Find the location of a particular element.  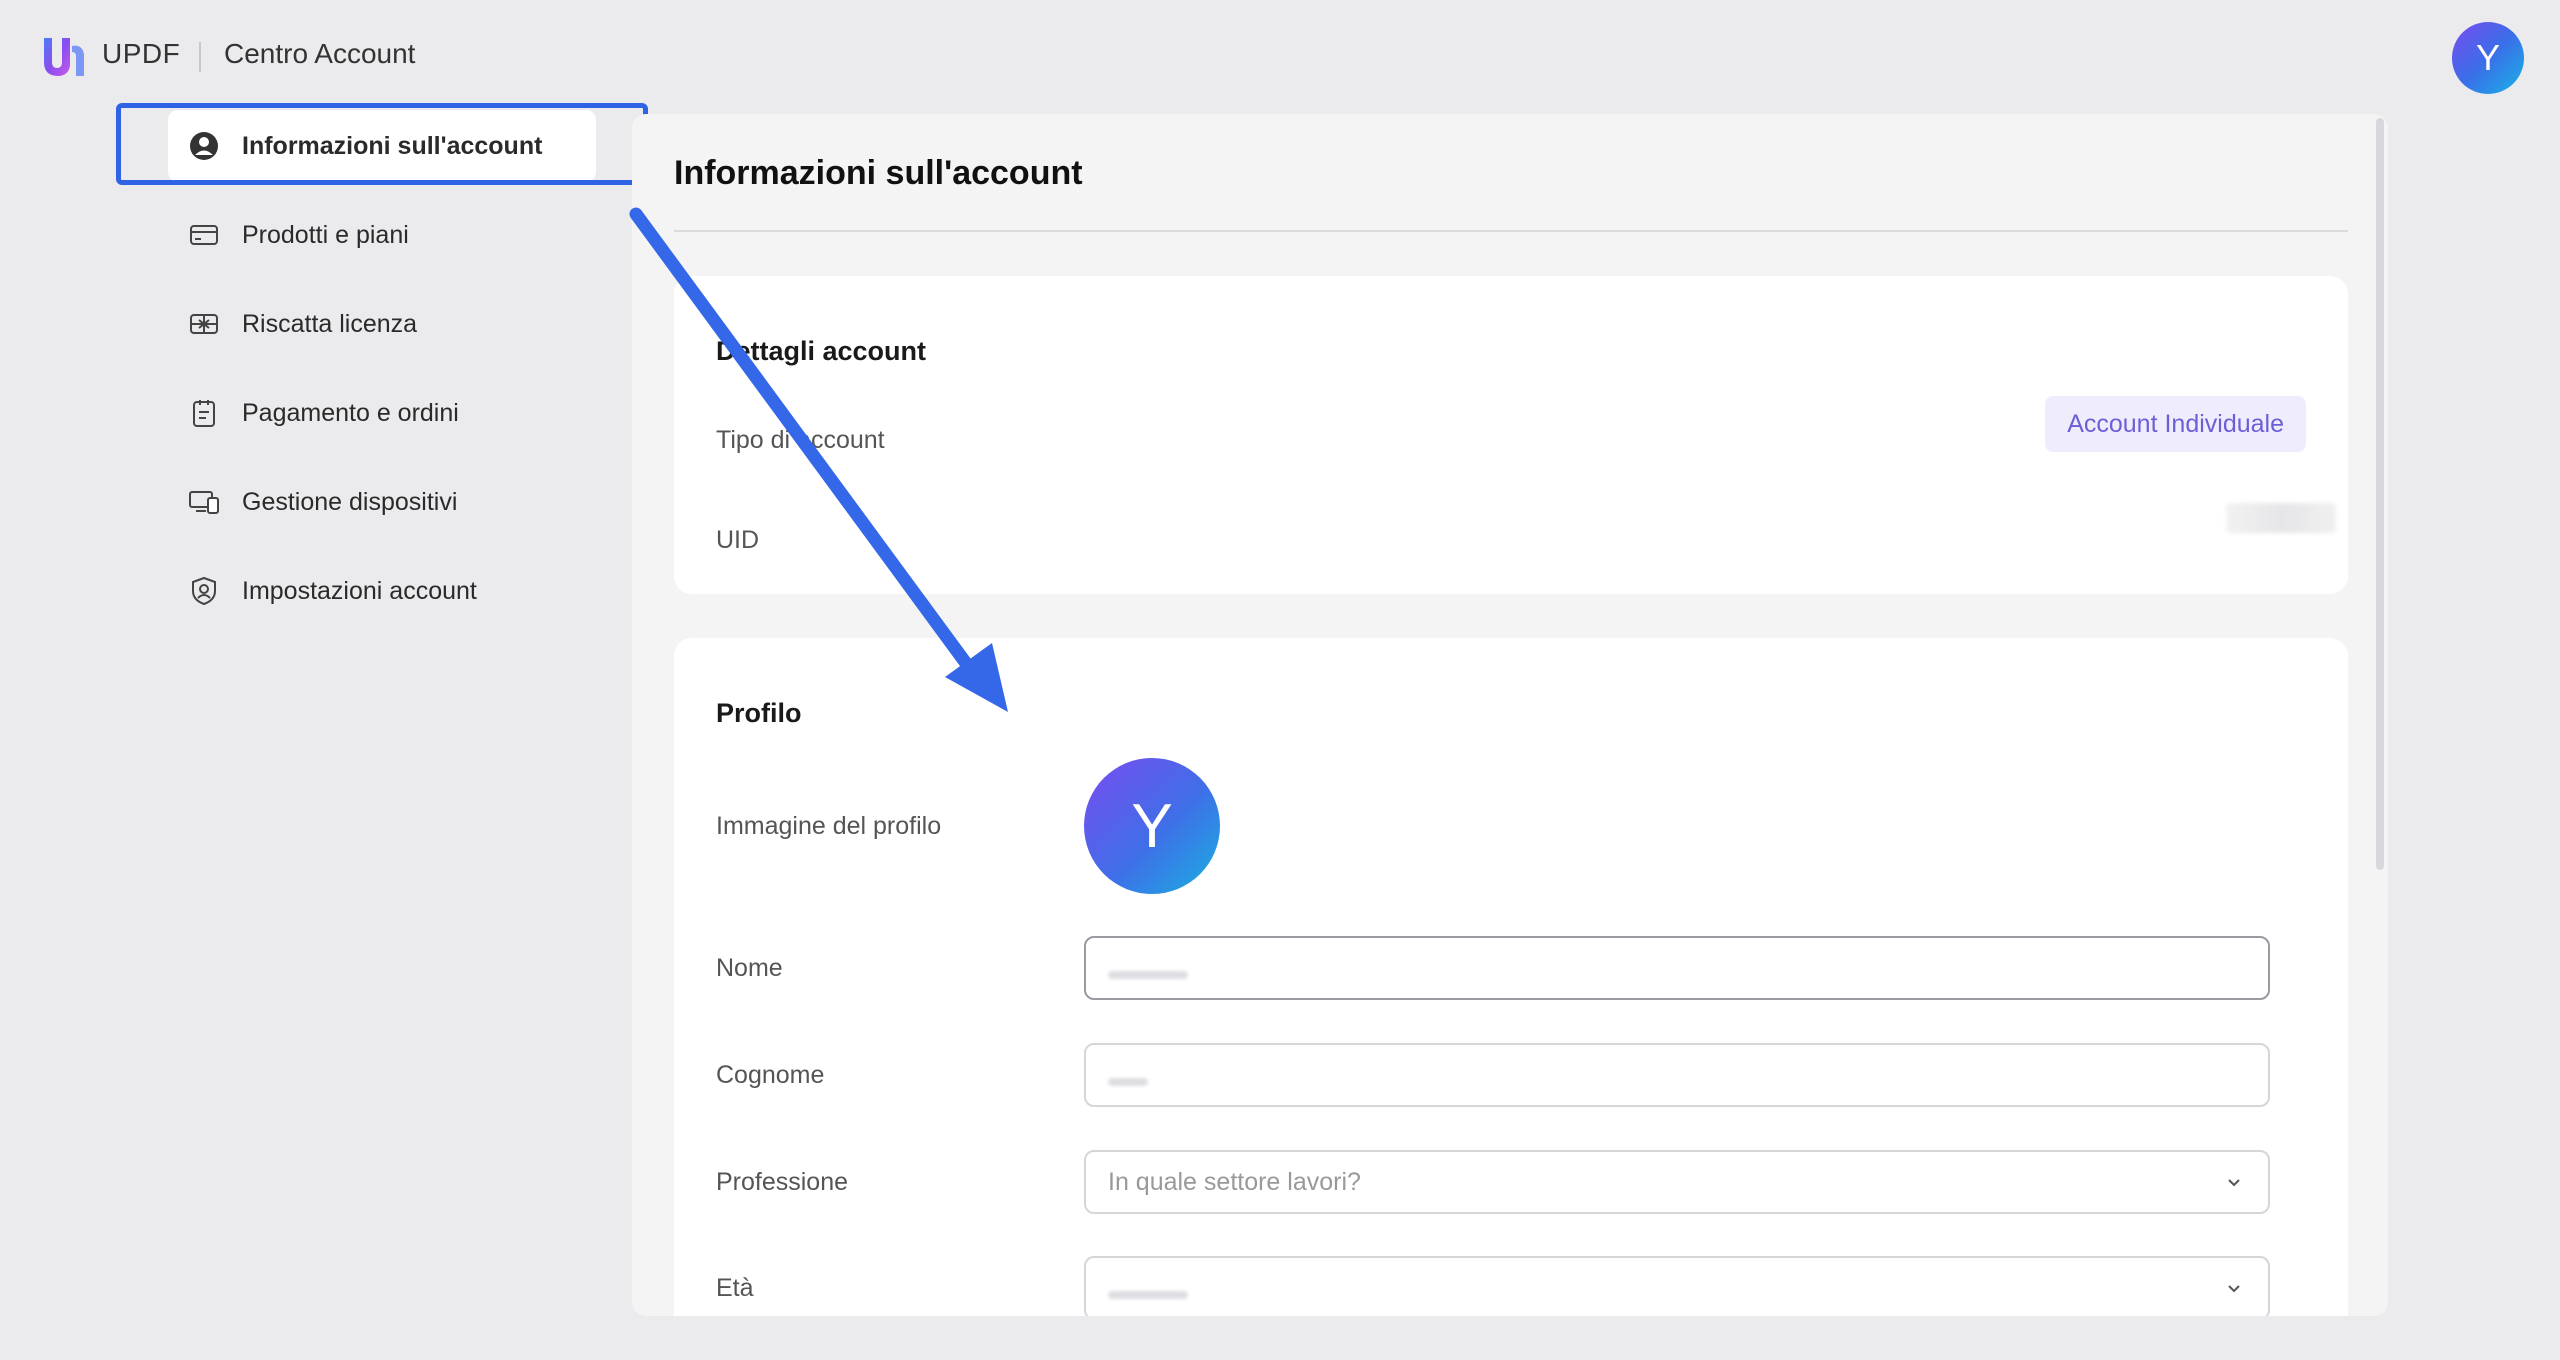

shield-user-icon is located at coordinates (204, 591).